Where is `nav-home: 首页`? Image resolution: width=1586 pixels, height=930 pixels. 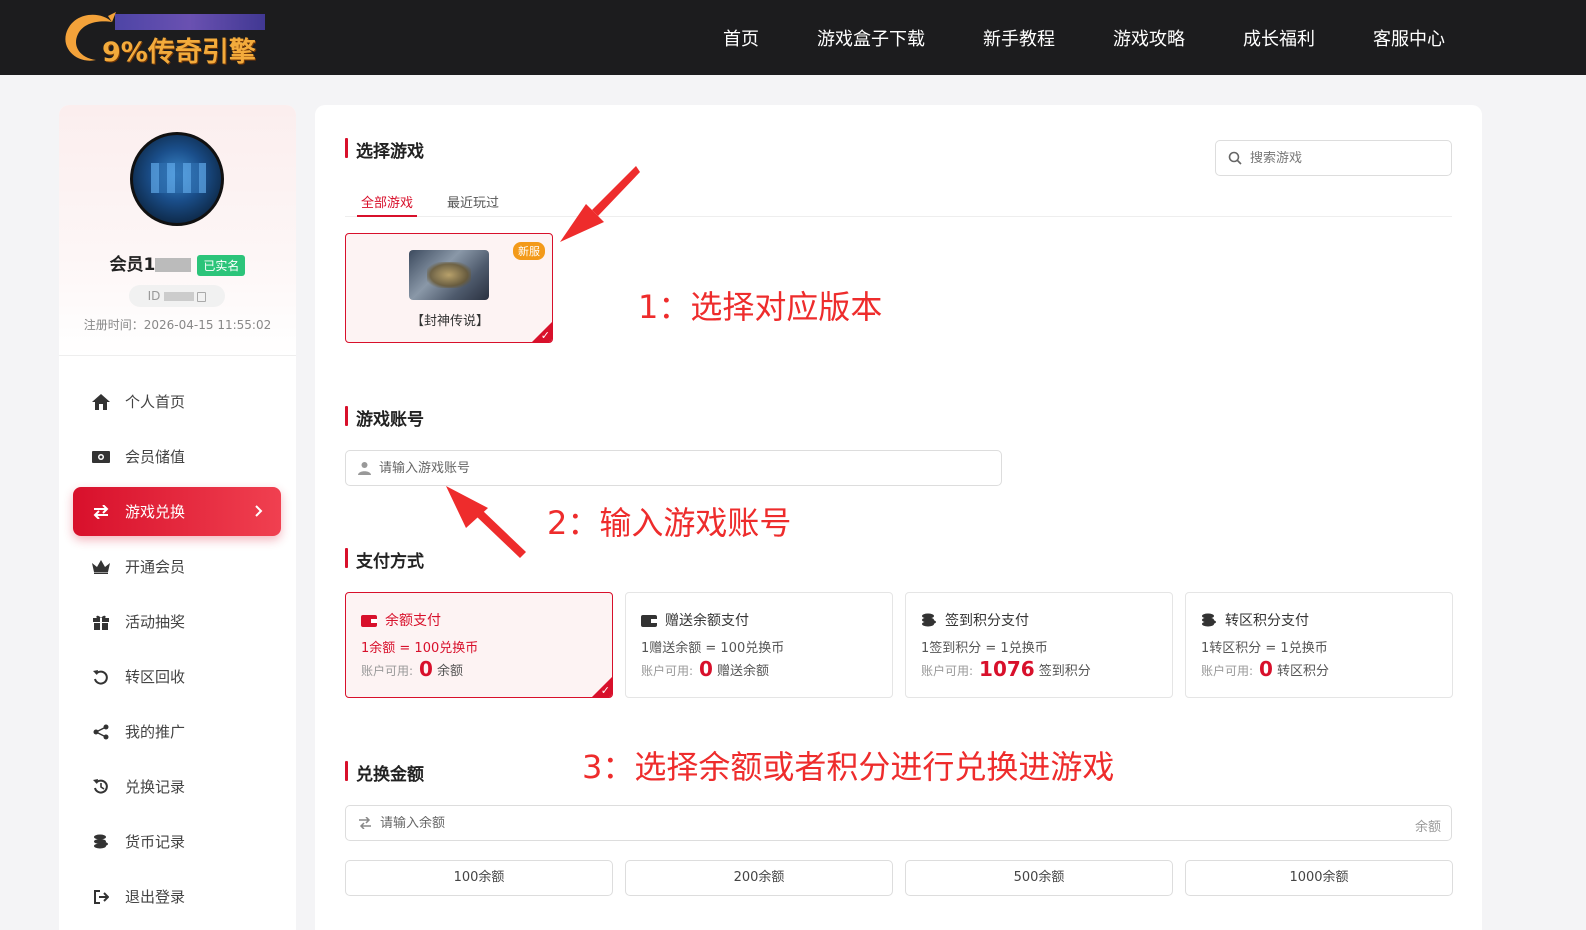 nav-home: 首页 is located at coordinates (741, 38).